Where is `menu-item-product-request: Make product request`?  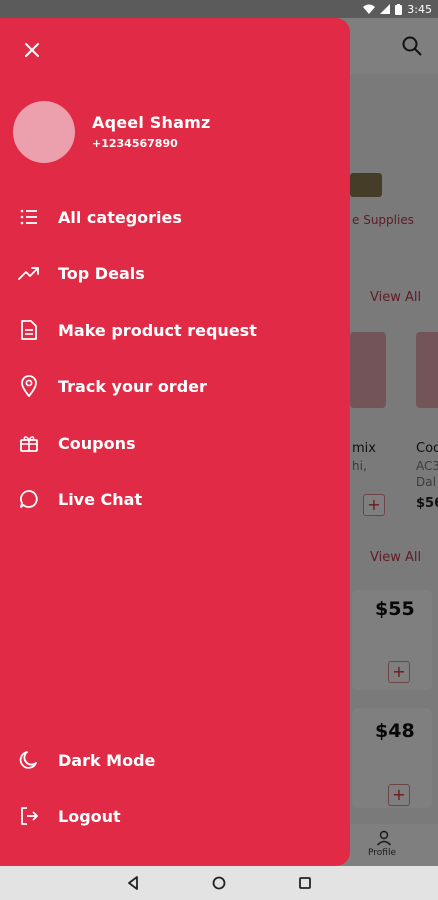
menu-item-product-request: Make product request is located at coordinates (175, 330).